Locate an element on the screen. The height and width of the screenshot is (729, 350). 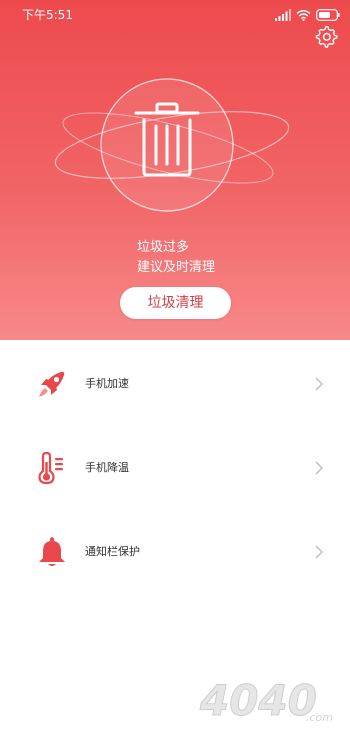
wifi-icon is located at coordinates (303, 15).